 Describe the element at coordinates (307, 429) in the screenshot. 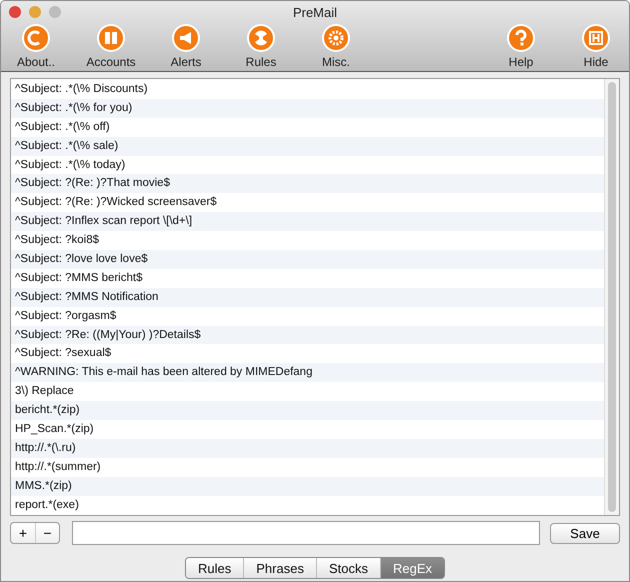

I see `list-row: HP_Scan.*(zip)` at that location.